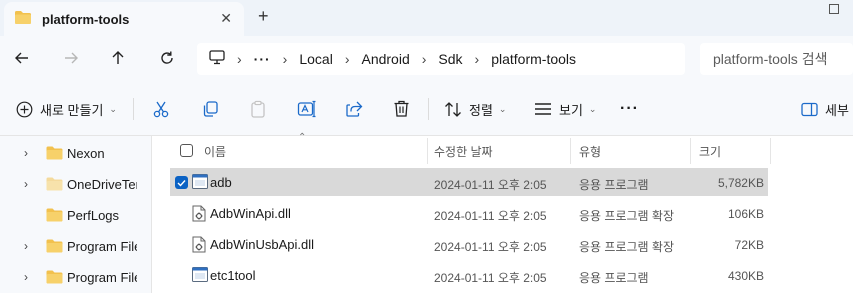 The image size is (853, 293). Describe the element at coordinates (592, 108) in the screenshot. I see `chevron-down-icon: ⌄` at that location.